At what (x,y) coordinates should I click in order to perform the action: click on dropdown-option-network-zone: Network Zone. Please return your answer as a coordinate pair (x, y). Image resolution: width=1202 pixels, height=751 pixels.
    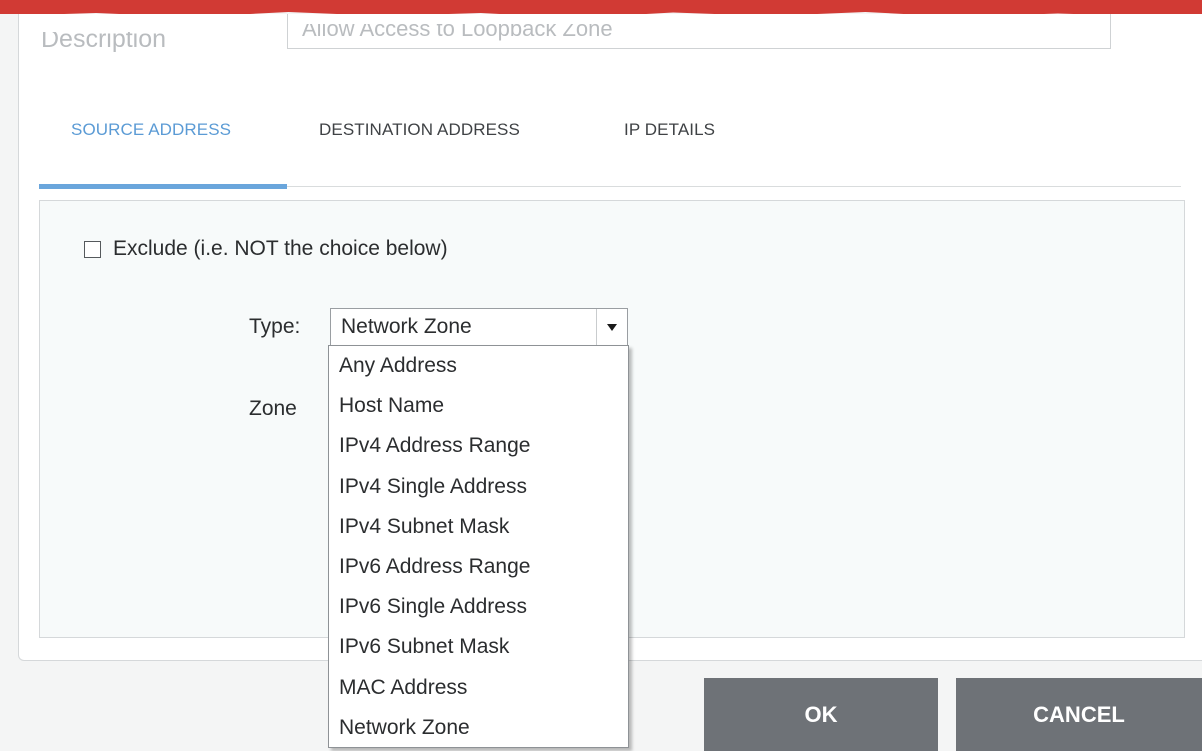
    Looking at the image, I should click on (478, 728).